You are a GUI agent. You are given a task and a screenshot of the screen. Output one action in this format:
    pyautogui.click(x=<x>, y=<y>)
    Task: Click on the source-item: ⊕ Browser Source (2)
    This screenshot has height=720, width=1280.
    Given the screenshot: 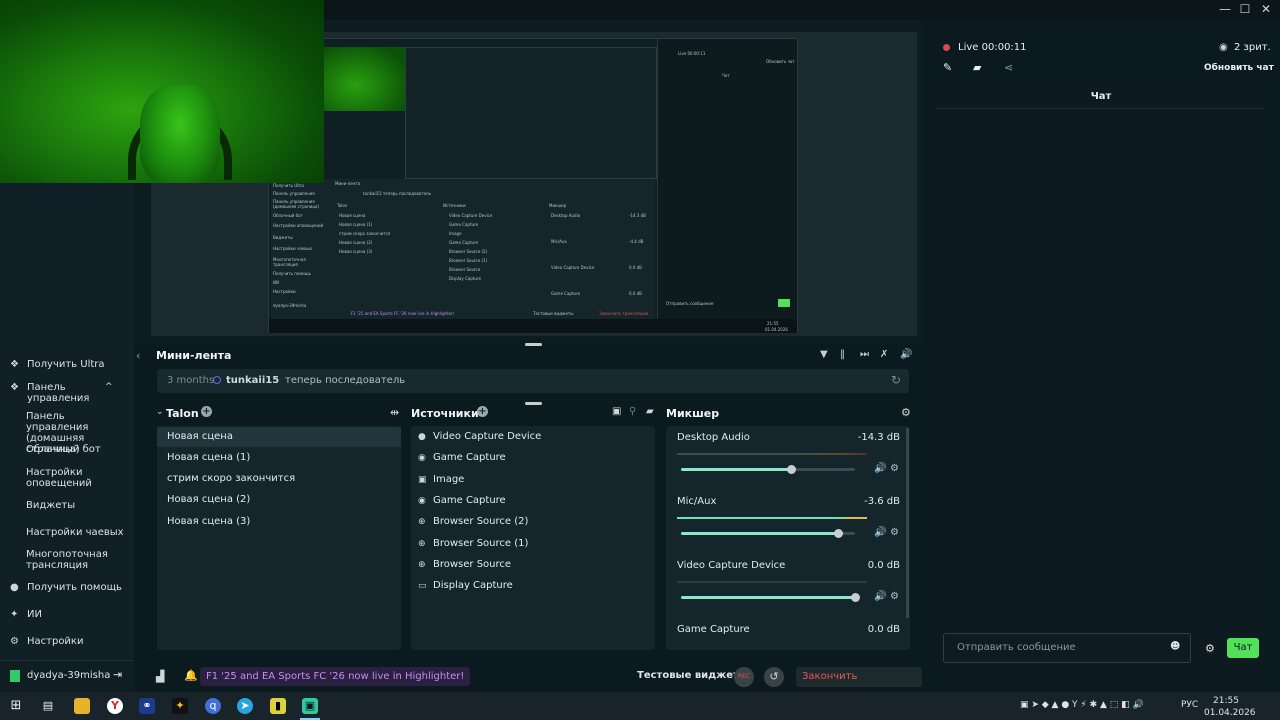 What is the action you would take?
    pyautogui.click(x=473, y=521)
    